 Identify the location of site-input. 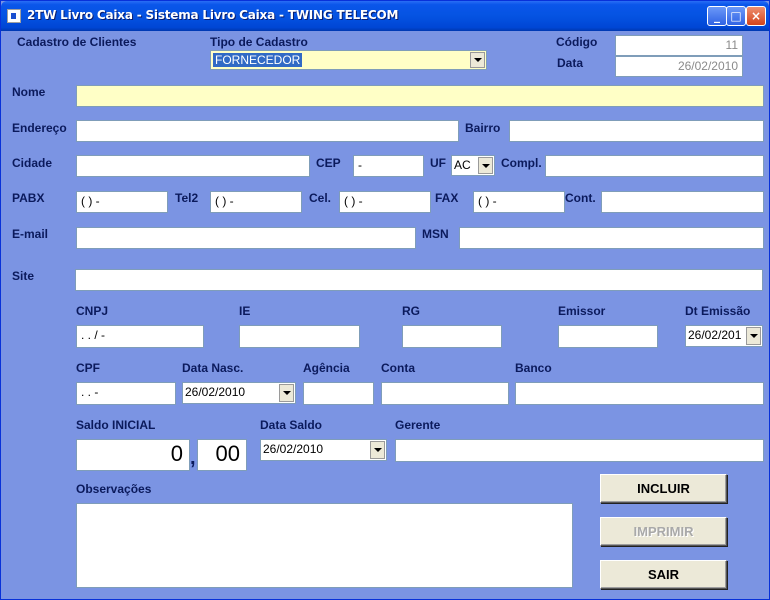
(419, 280).